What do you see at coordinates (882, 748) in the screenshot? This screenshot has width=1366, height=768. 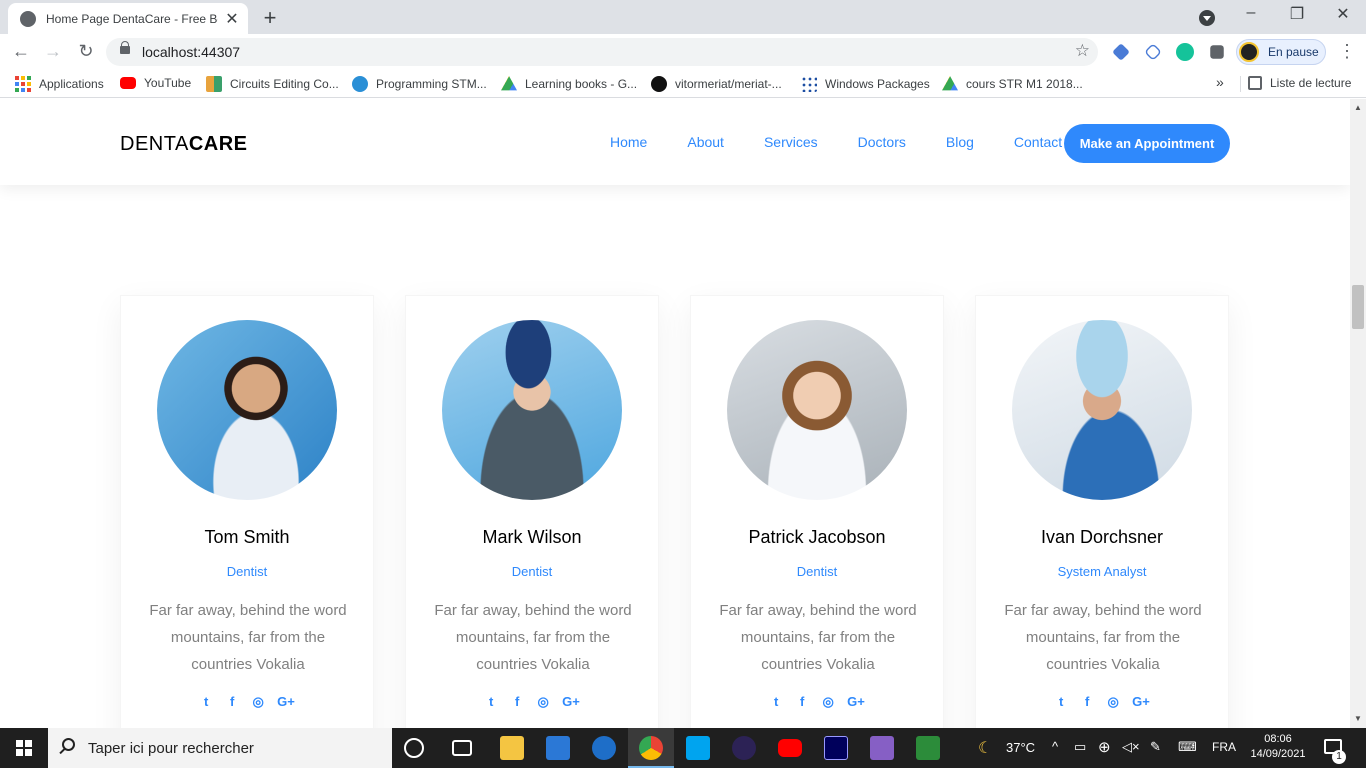 I see `visual-studio-icon` at bounding box center [882, 748].